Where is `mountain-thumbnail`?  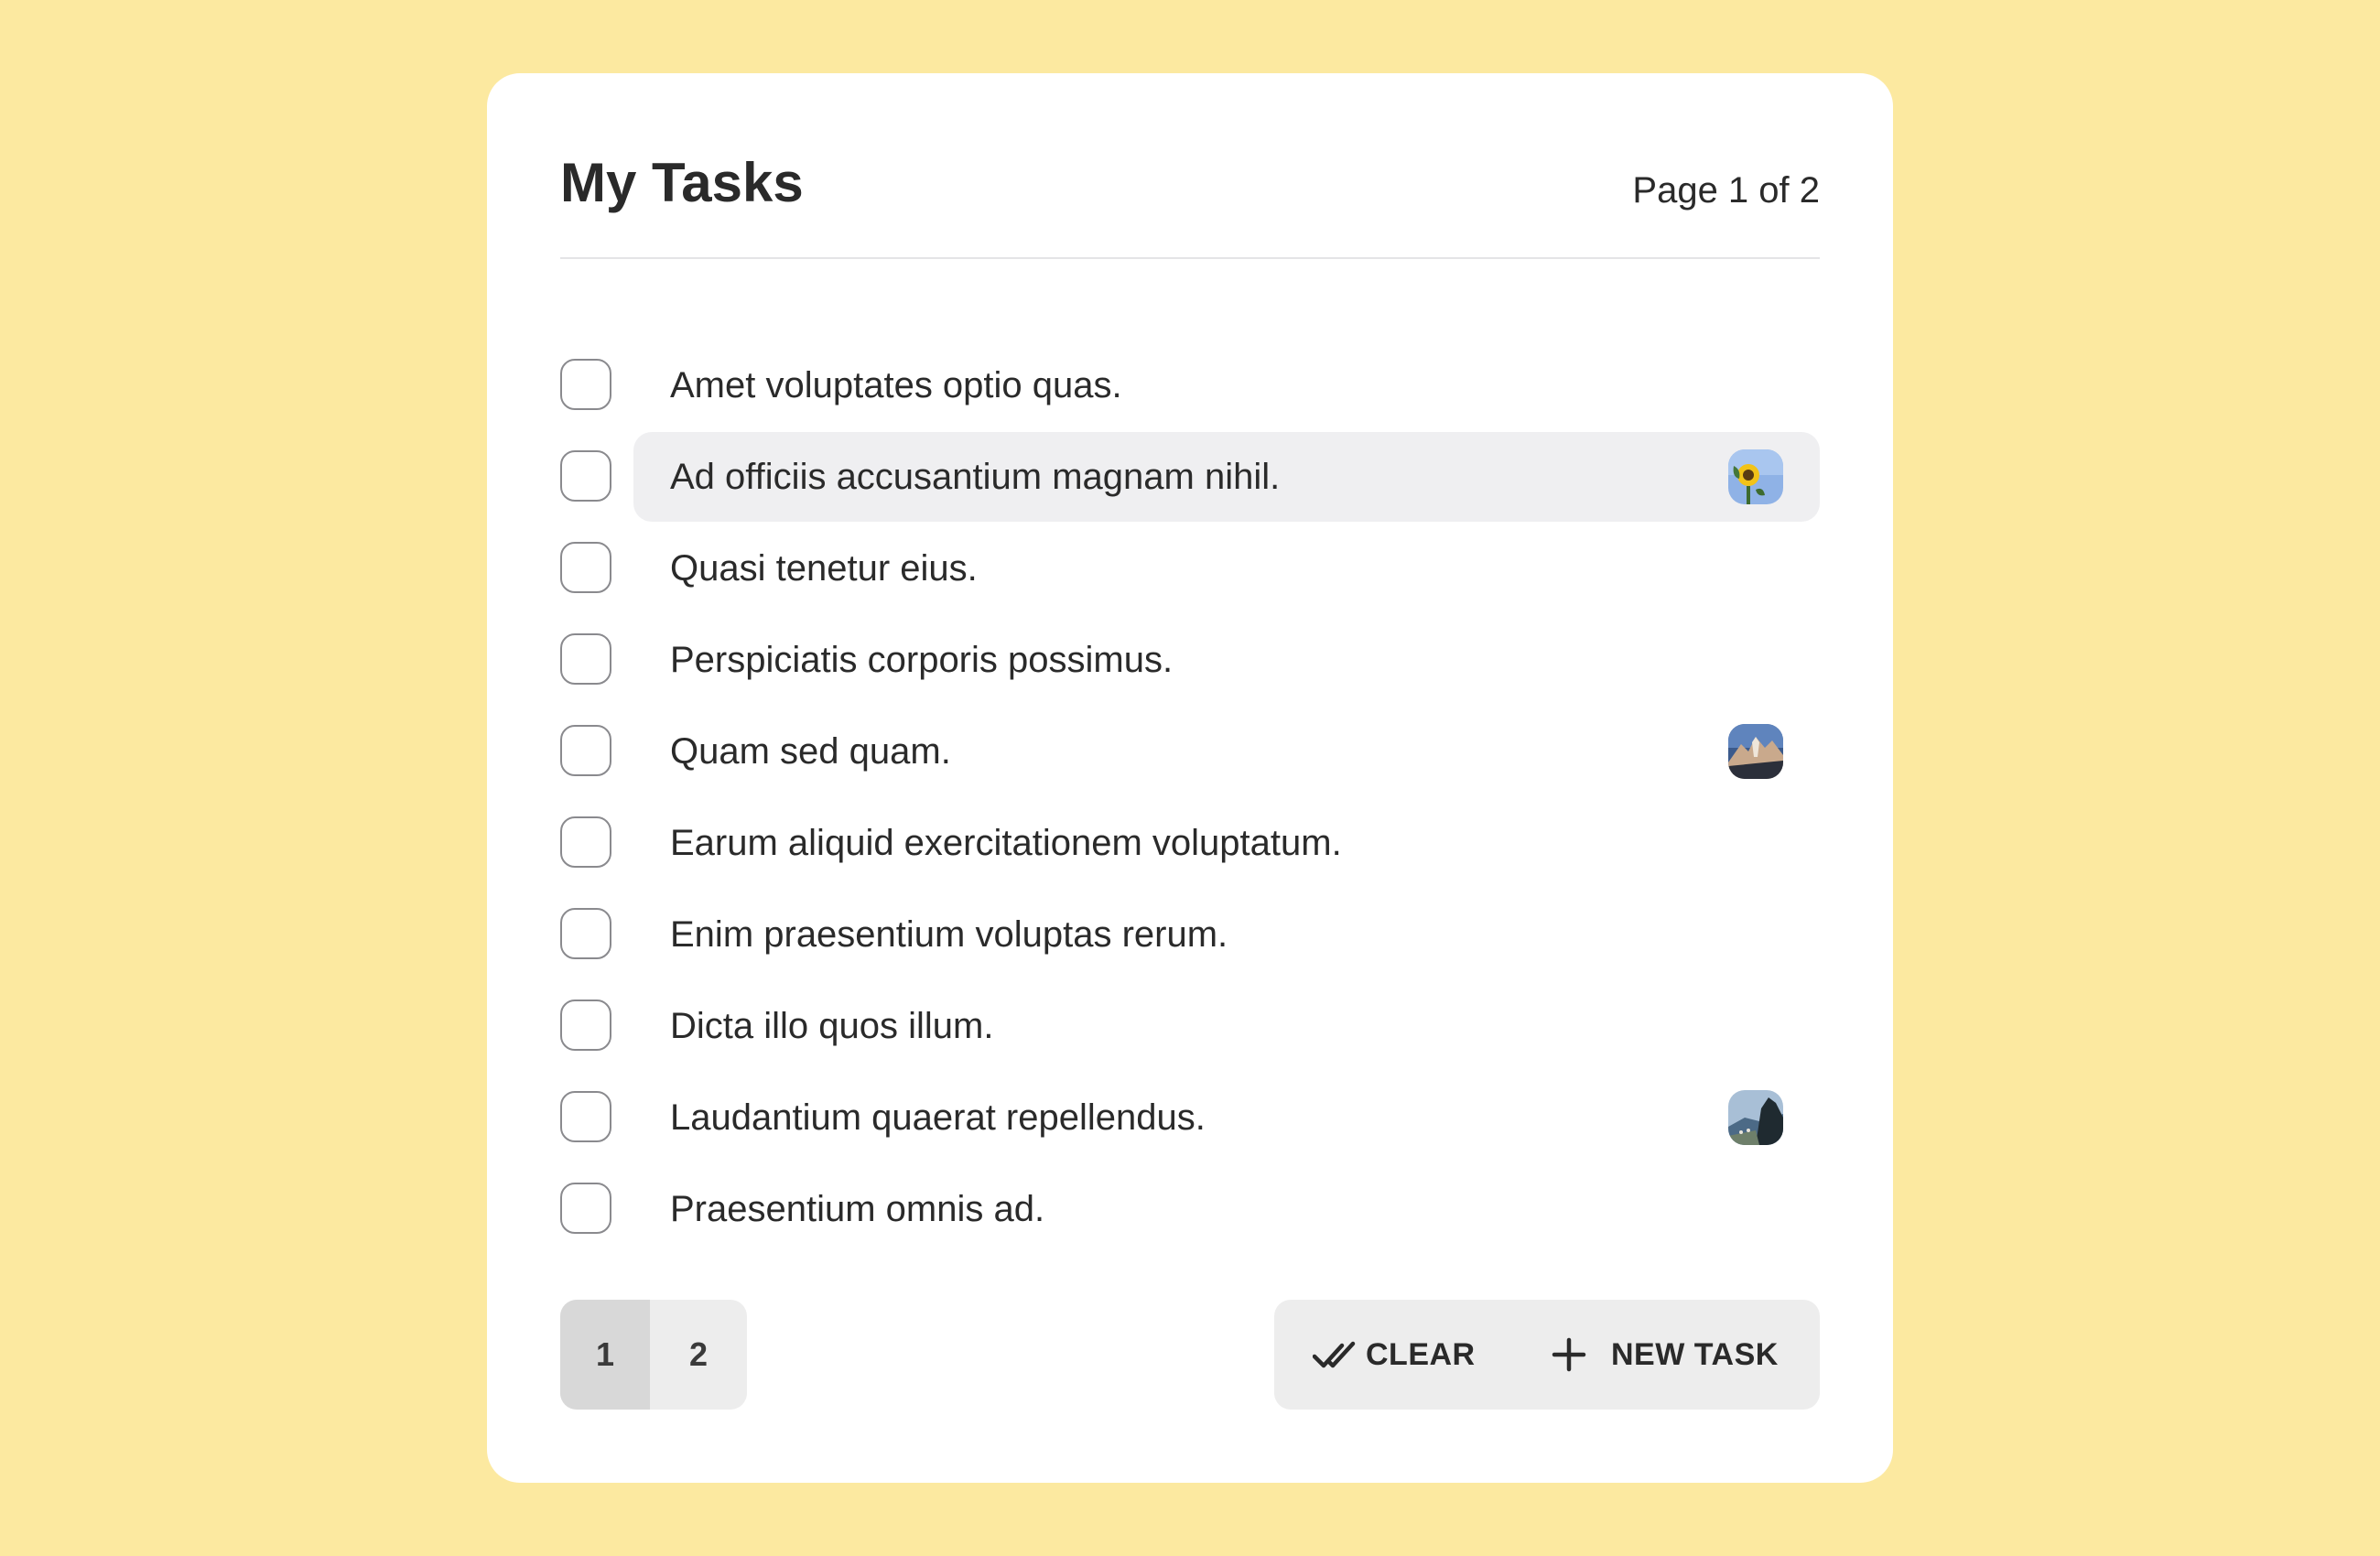 mountain-thumbnail is located at coordinates (1755, 751).